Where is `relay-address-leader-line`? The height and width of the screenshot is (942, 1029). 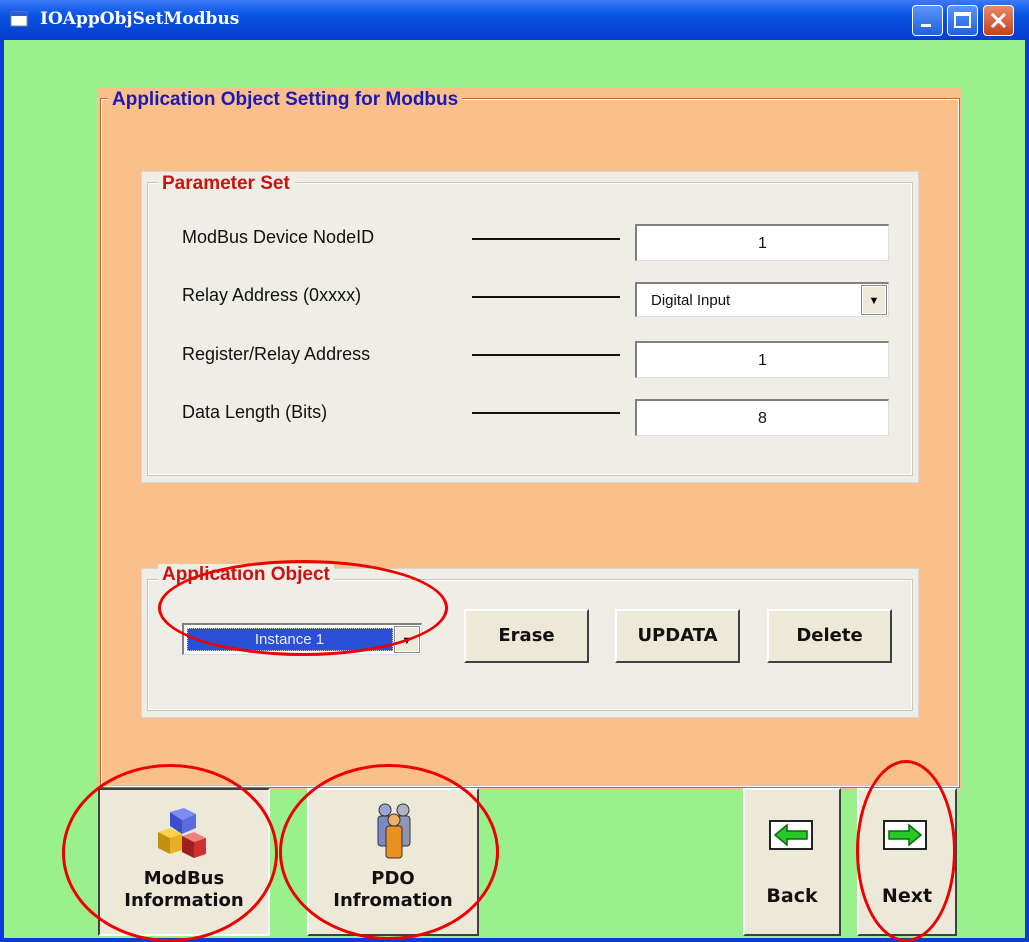
relay-address-leader-line is located at coordinates (546, 297).